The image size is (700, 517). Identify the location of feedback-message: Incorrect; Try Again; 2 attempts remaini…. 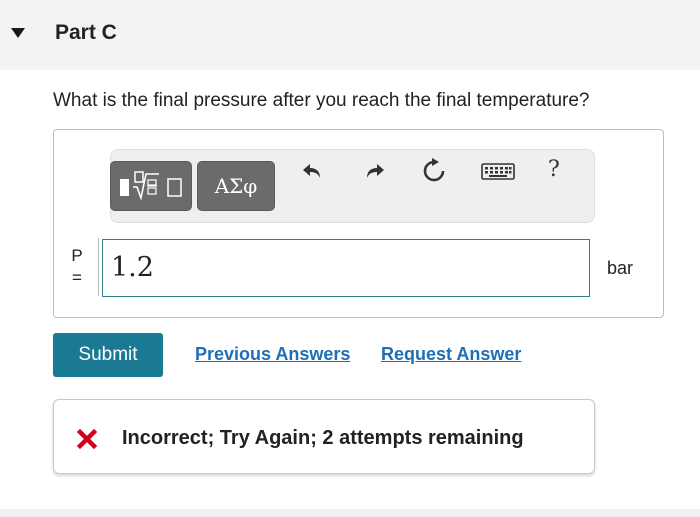
(323, 438).